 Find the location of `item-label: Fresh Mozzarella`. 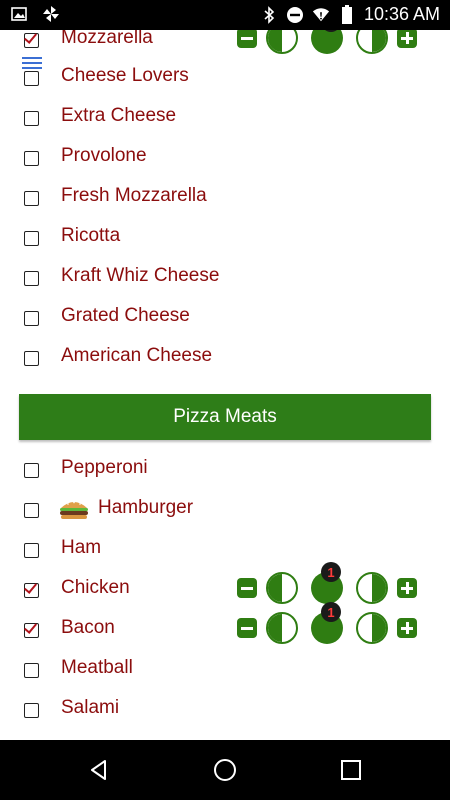

item-label: Fresh Mozzarella is located at coordinates (134, 195).